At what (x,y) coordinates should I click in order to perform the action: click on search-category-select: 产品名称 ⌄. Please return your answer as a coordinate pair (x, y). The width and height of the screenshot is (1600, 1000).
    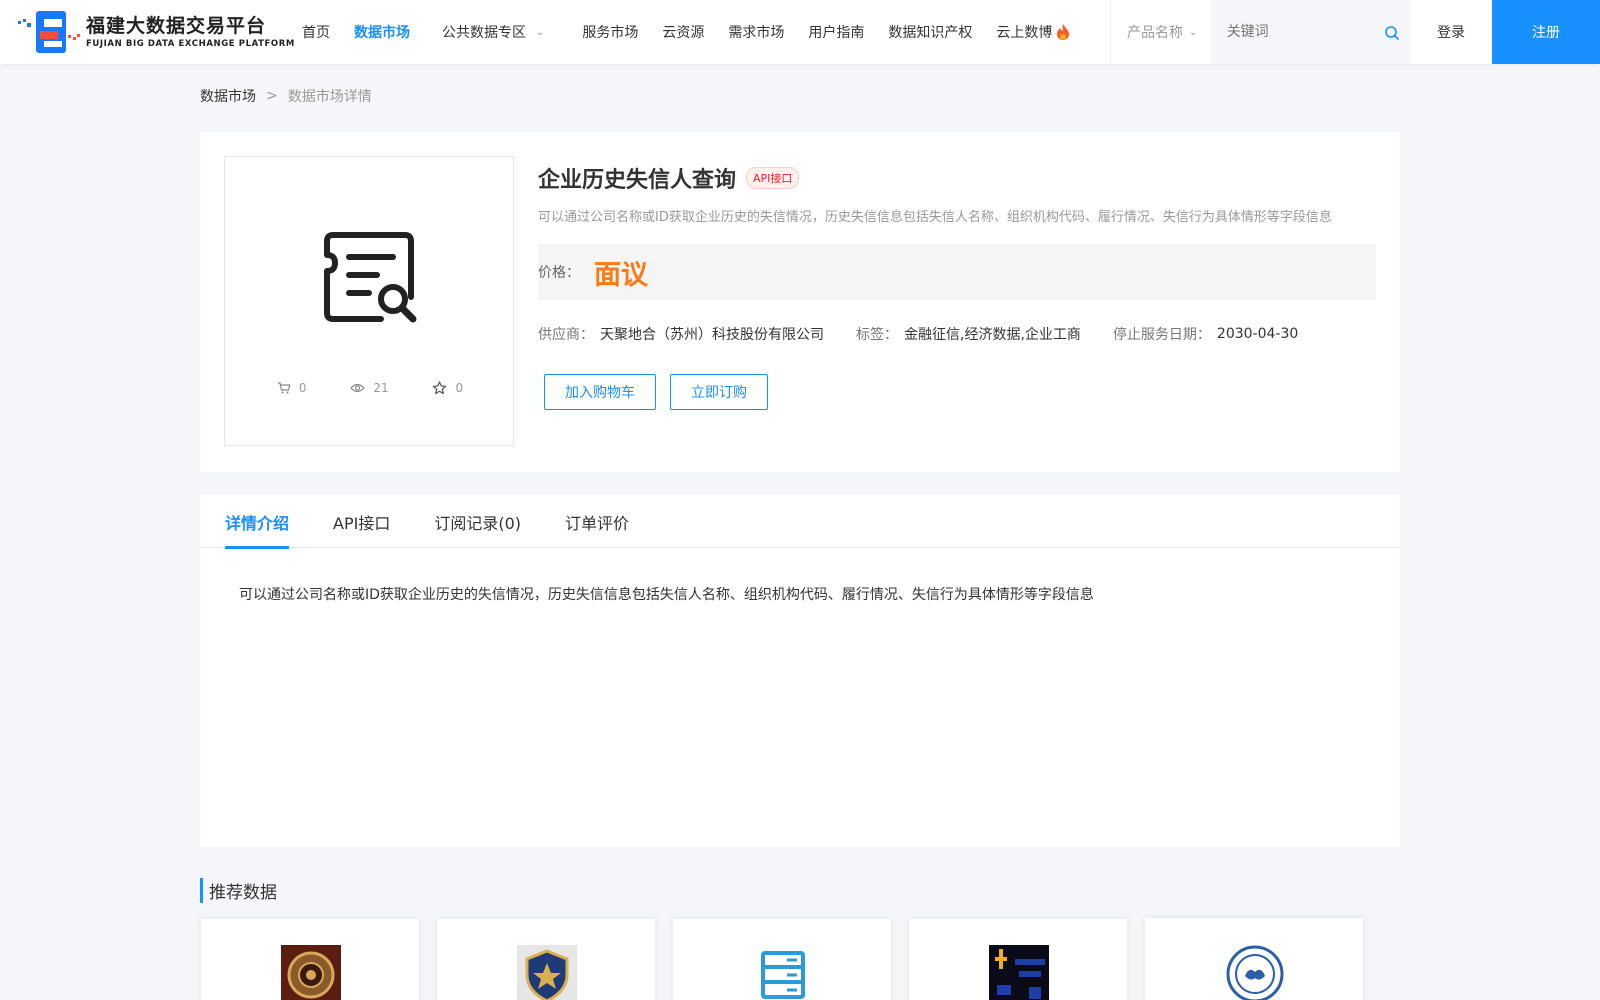
    Looking at the image, I should click on (1161, 32).